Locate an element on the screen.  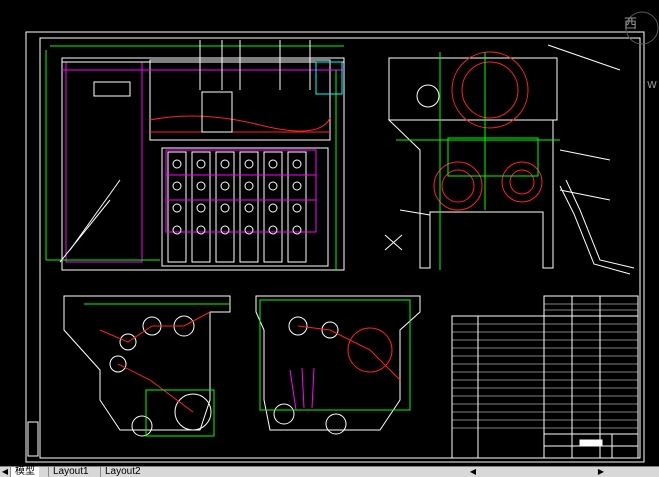
revision-block is located at coordinates (33, 439).